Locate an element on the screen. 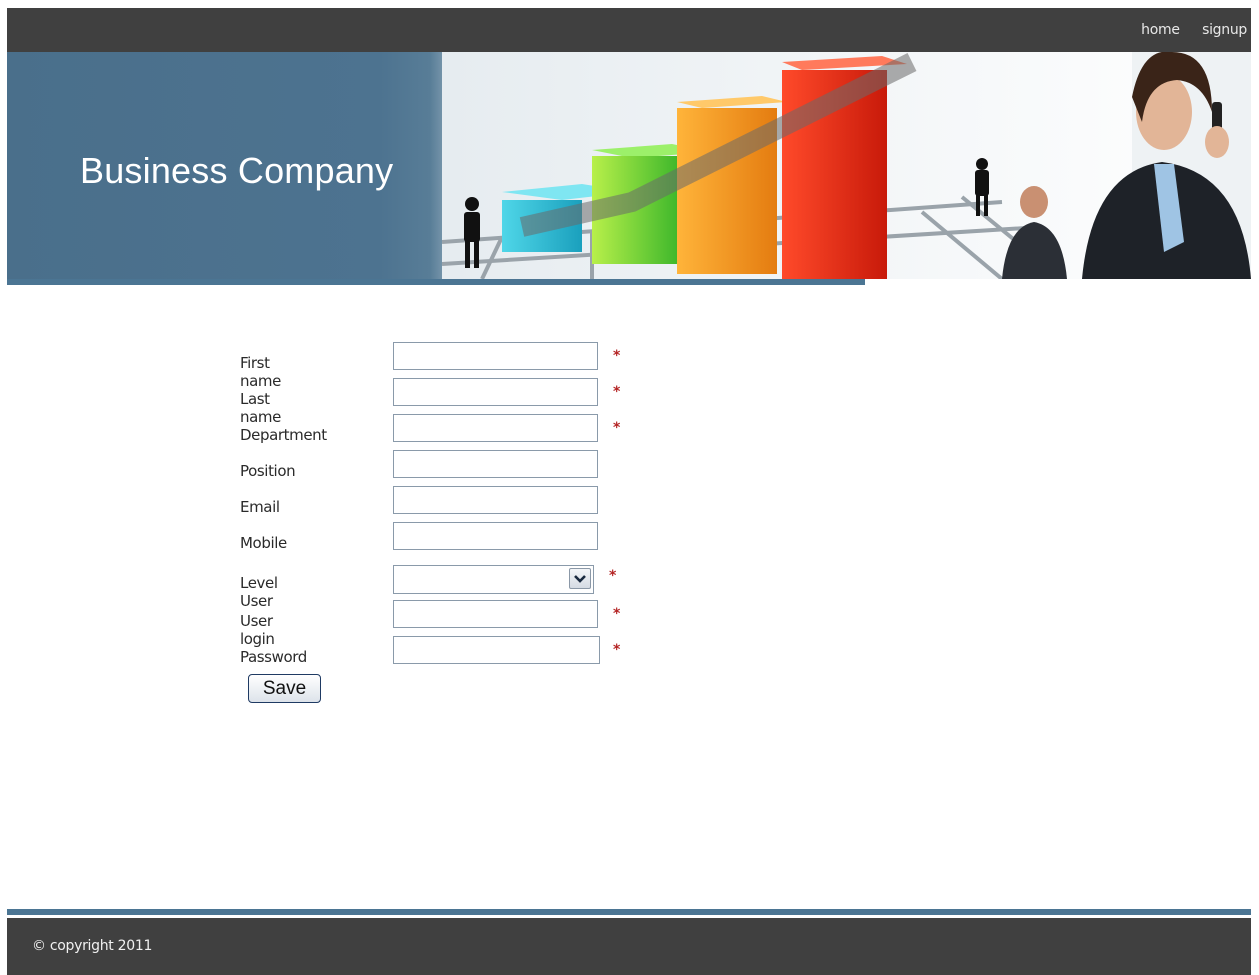 The width and height of the screenshot is (1259, 975). top-nav: home signup is located at coordinates (1185, 30).